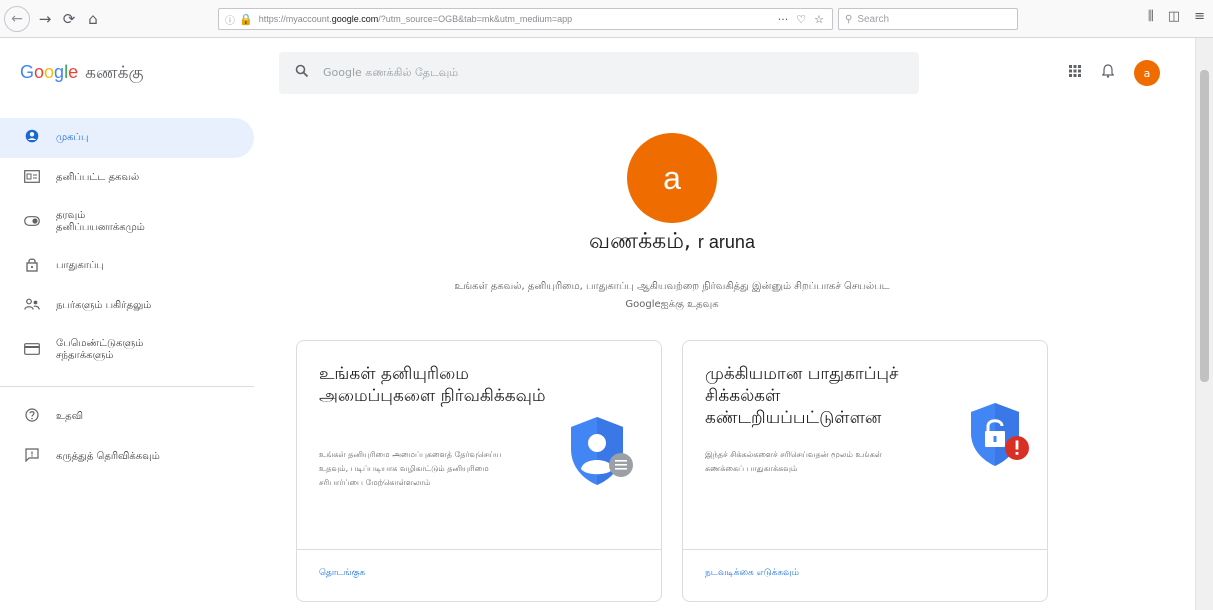 The height and width of the screenshot is (610, 1213). Describe the element at coordinates (98, 177) in the screenshot. I see `sidebar-item-label: தனிப்பட்ட தகவல்` at that location.